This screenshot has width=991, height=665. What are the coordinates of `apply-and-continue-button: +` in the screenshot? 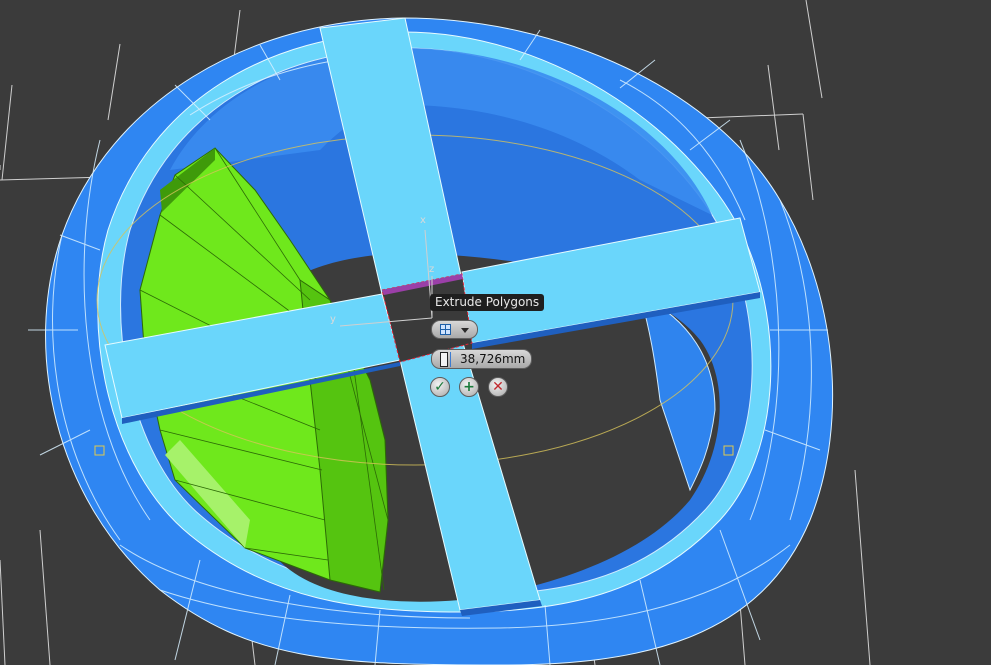 It's located at (469, 387).